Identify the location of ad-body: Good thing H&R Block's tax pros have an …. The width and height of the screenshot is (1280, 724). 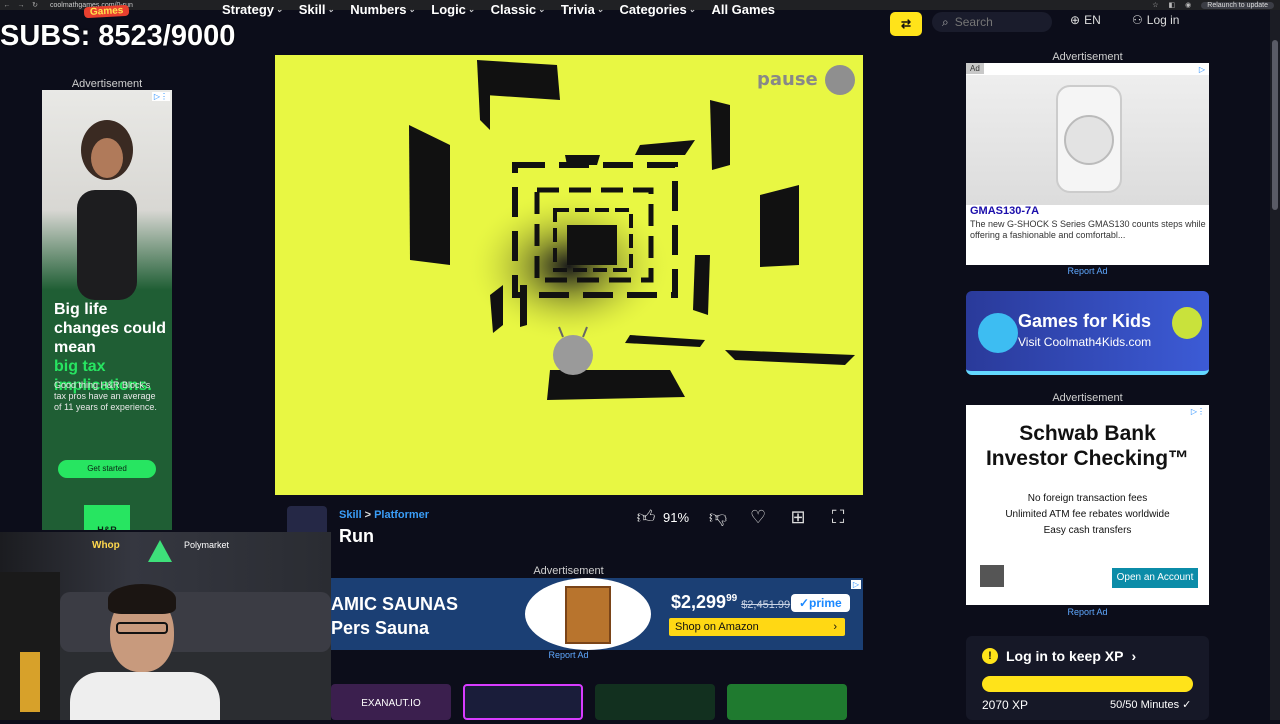
(105, 396).